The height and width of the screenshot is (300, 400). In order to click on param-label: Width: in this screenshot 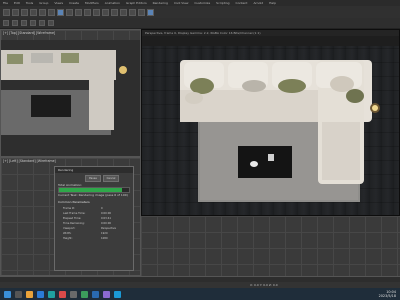, I will do `click(67, 233)`.